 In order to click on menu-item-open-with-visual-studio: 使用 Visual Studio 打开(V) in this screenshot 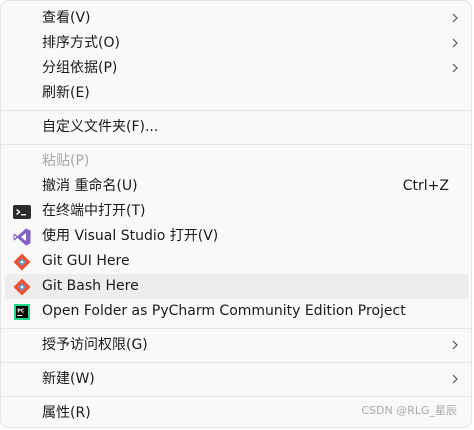, I will do `click(237, 236)`.